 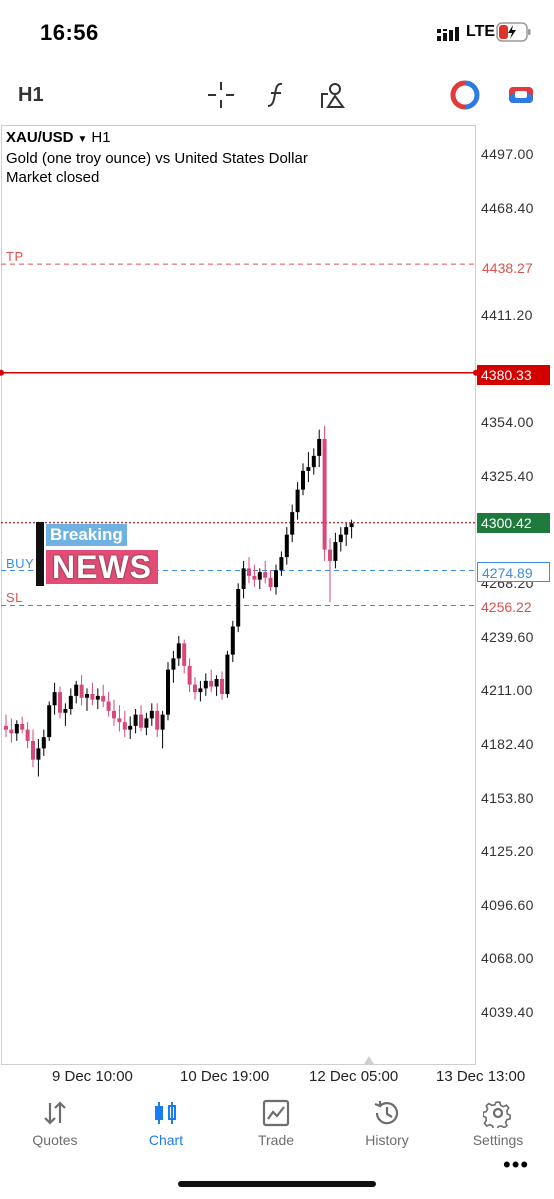 I want to click on nav-history: History, so click(x=387, y=1123).